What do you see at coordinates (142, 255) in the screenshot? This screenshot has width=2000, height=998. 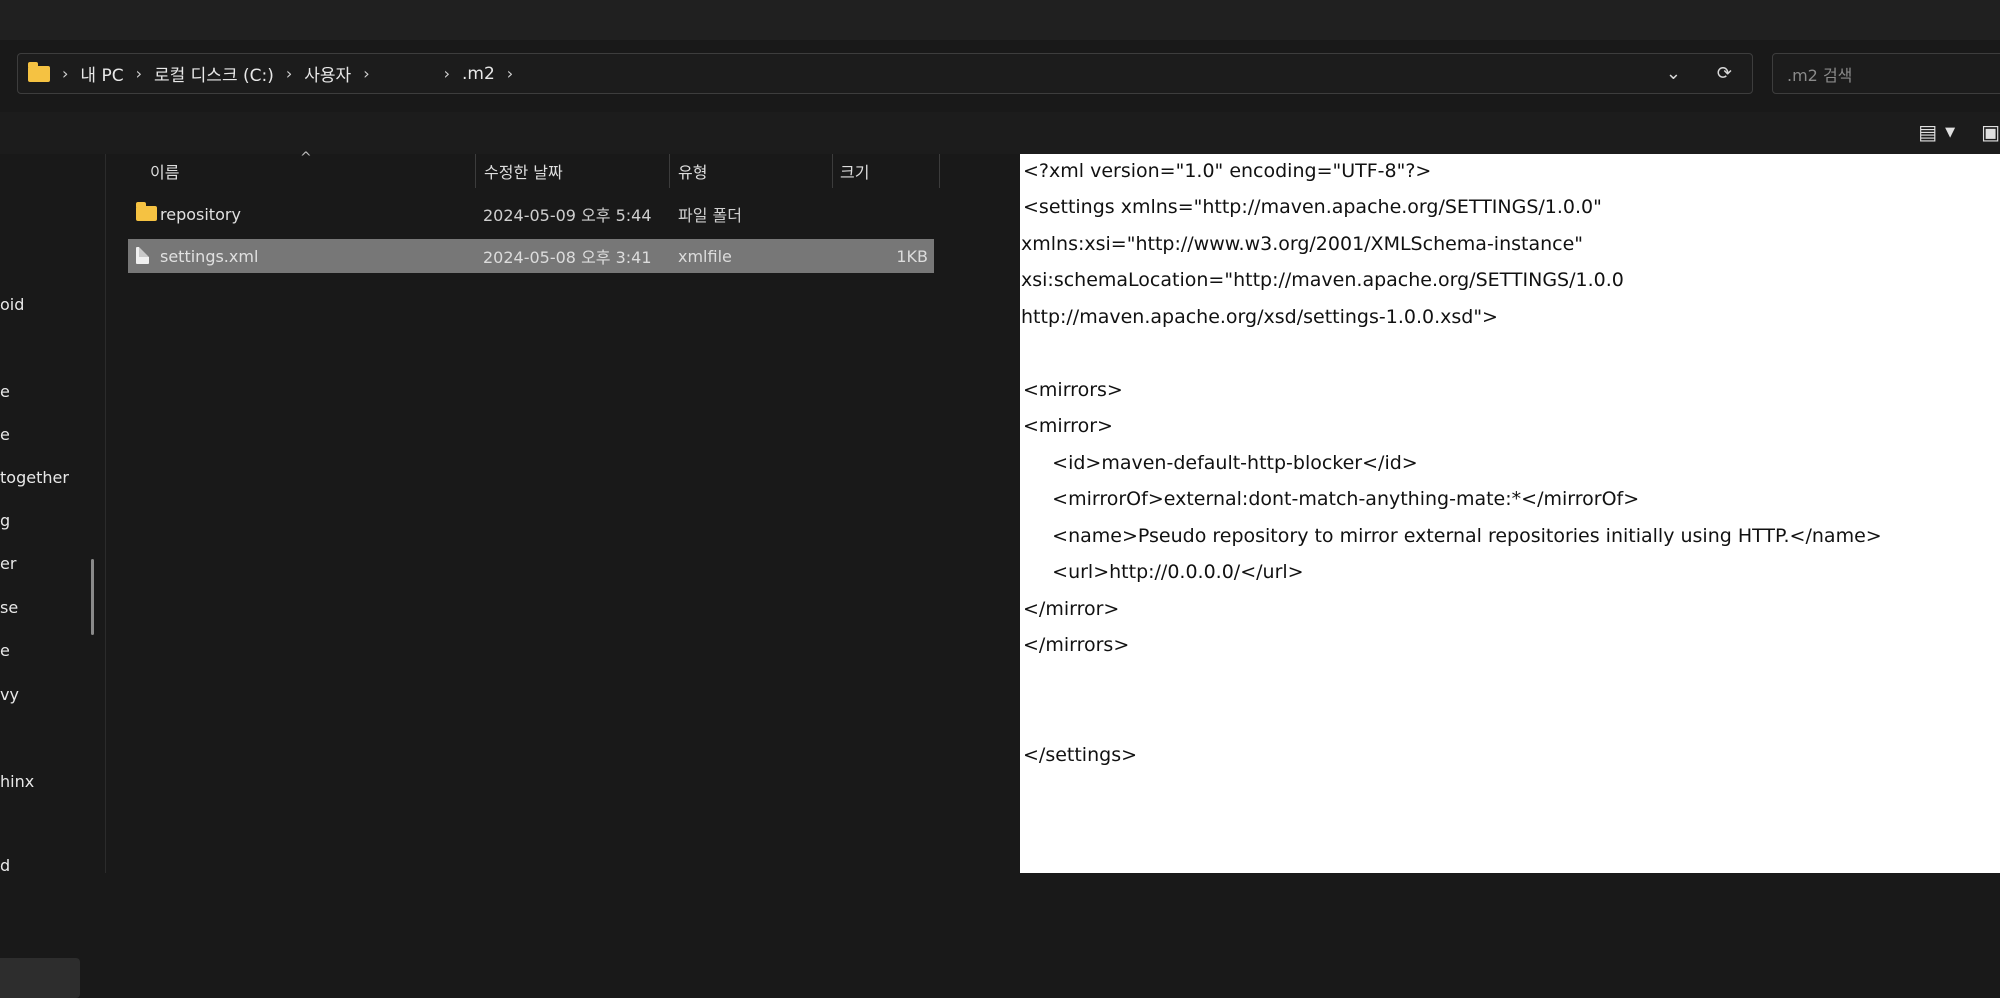 I see `file-icon` at bounding box center [142, 255].